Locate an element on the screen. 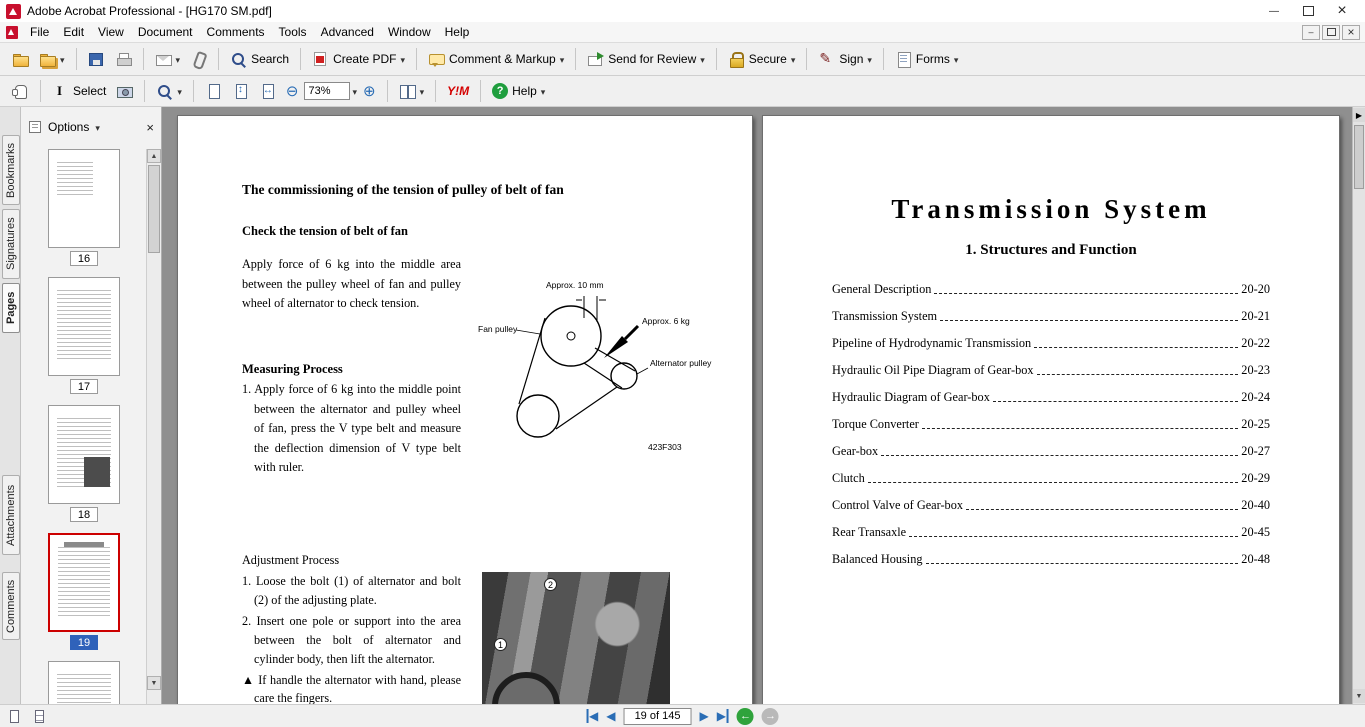  tab-comments: Comments is located at coordinates (11, 606).